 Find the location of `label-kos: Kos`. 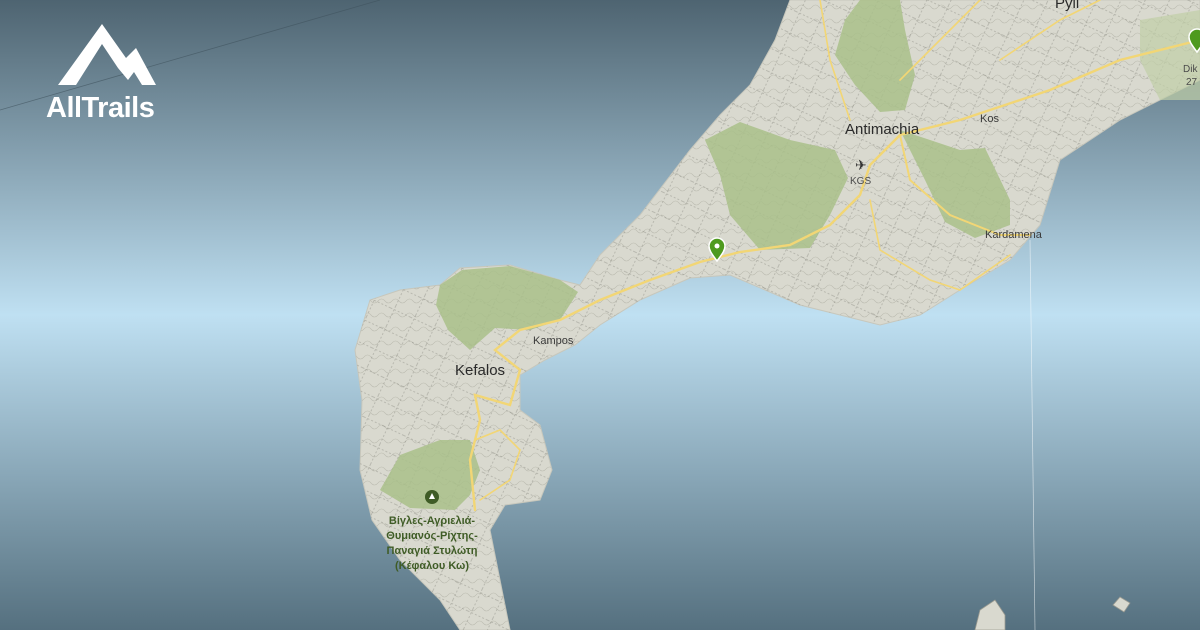

label-kos: Kos is located at coordinates (989, 119).